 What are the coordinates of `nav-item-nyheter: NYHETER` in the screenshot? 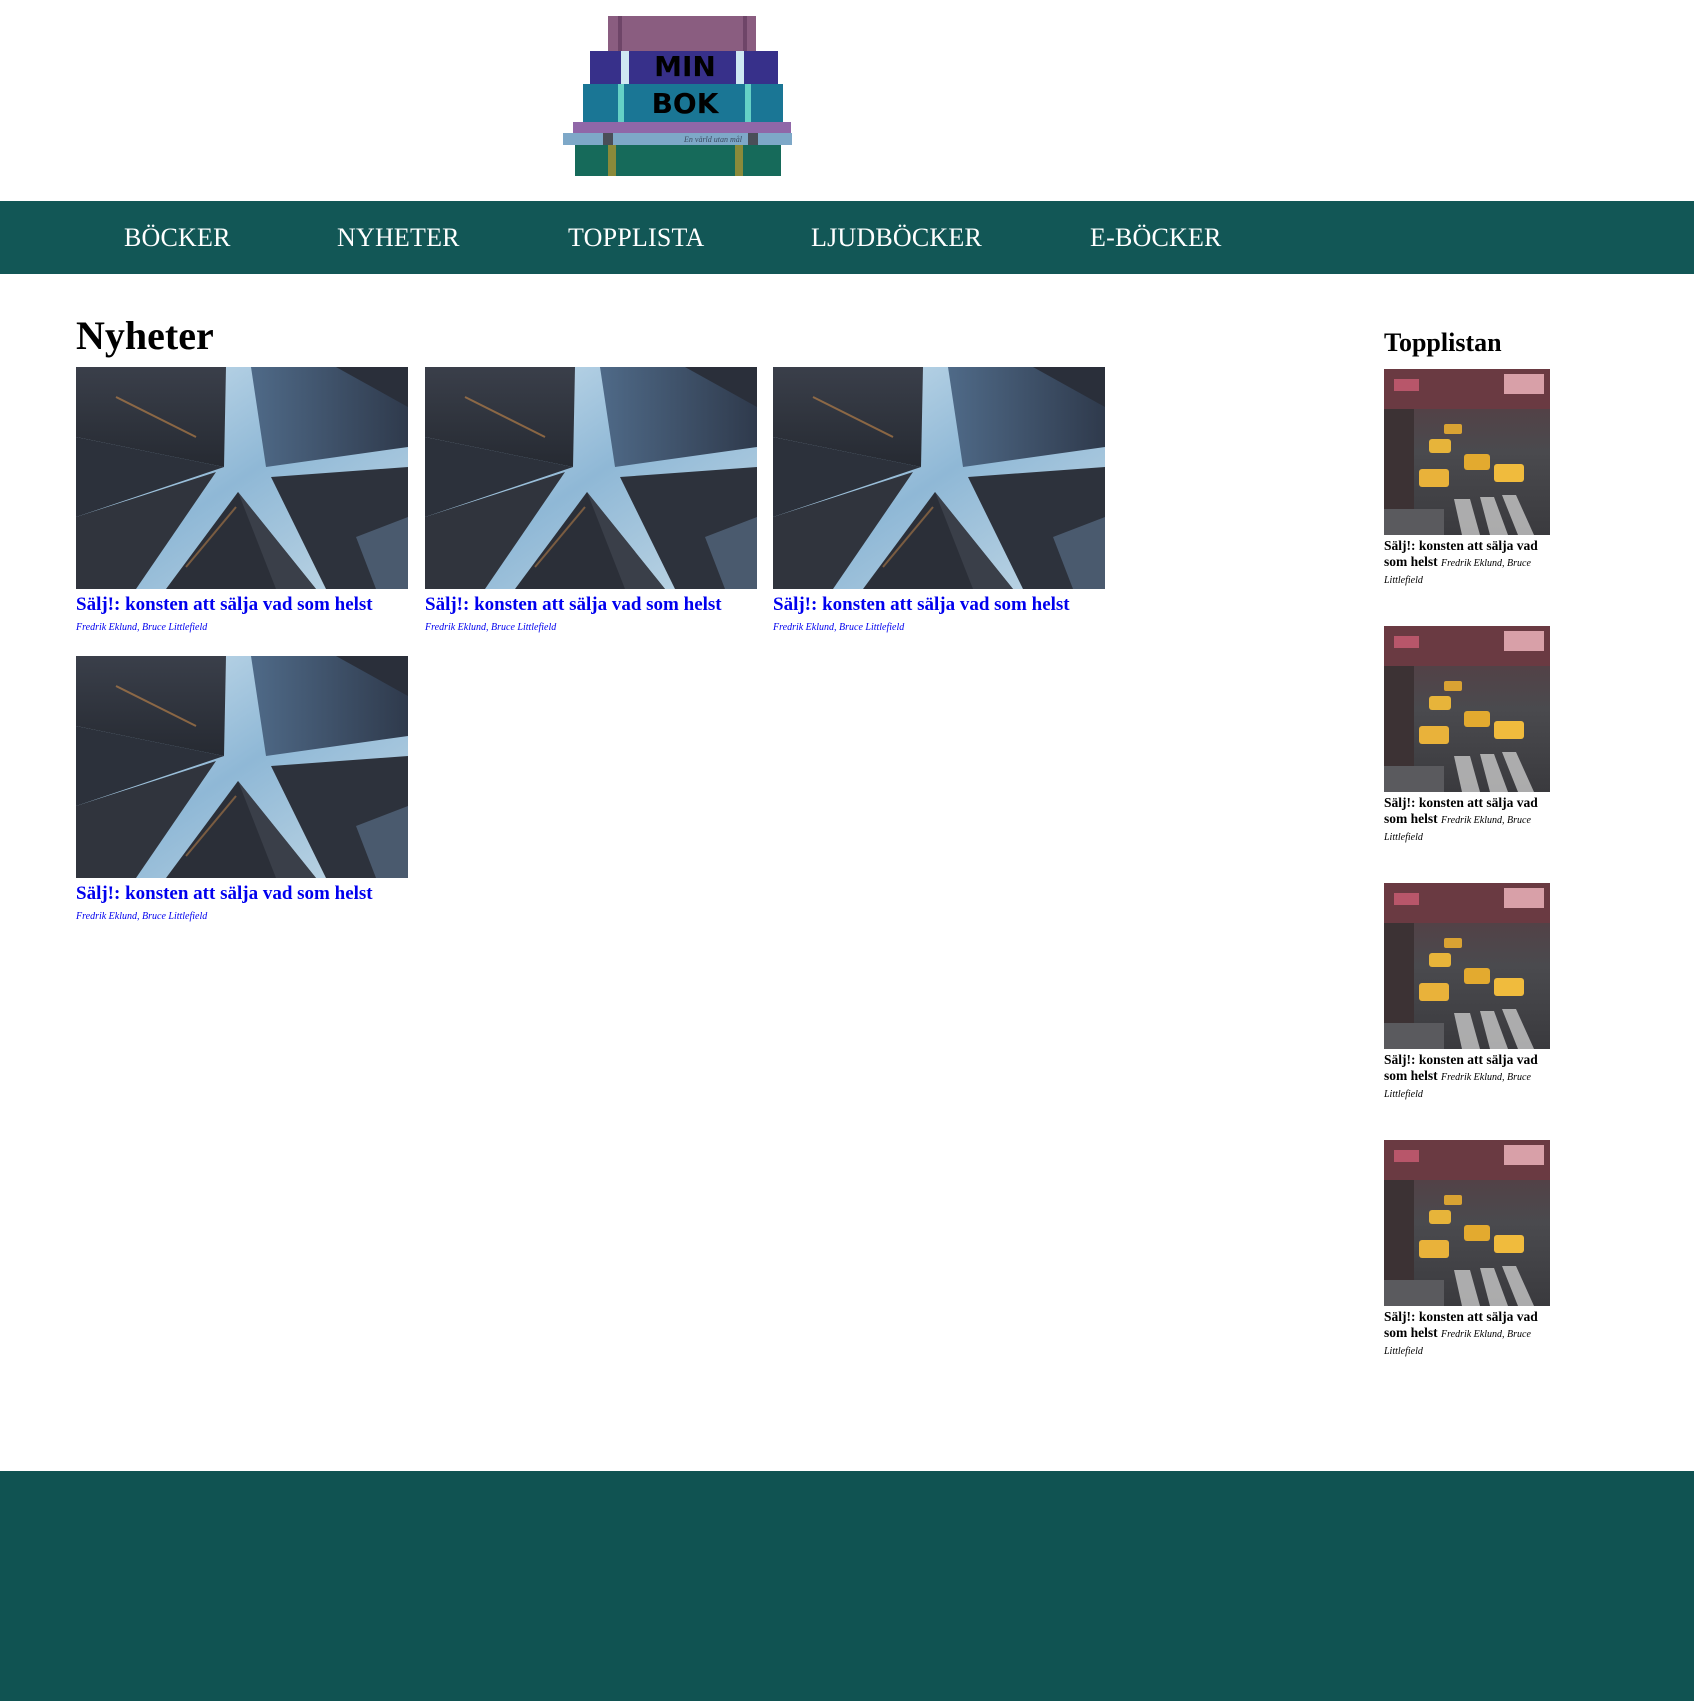 It's located at (398, 237).